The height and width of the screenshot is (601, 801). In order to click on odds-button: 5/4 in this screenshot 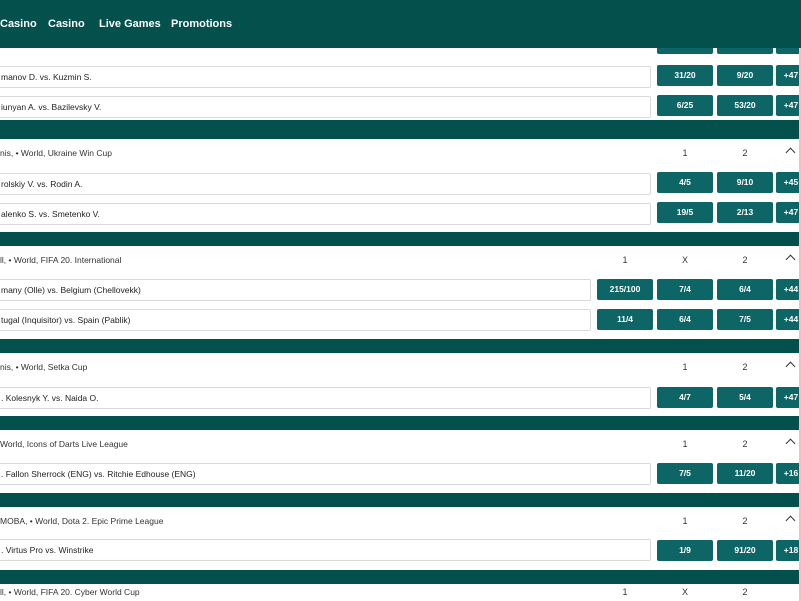, I will do `click(745, 397)`.